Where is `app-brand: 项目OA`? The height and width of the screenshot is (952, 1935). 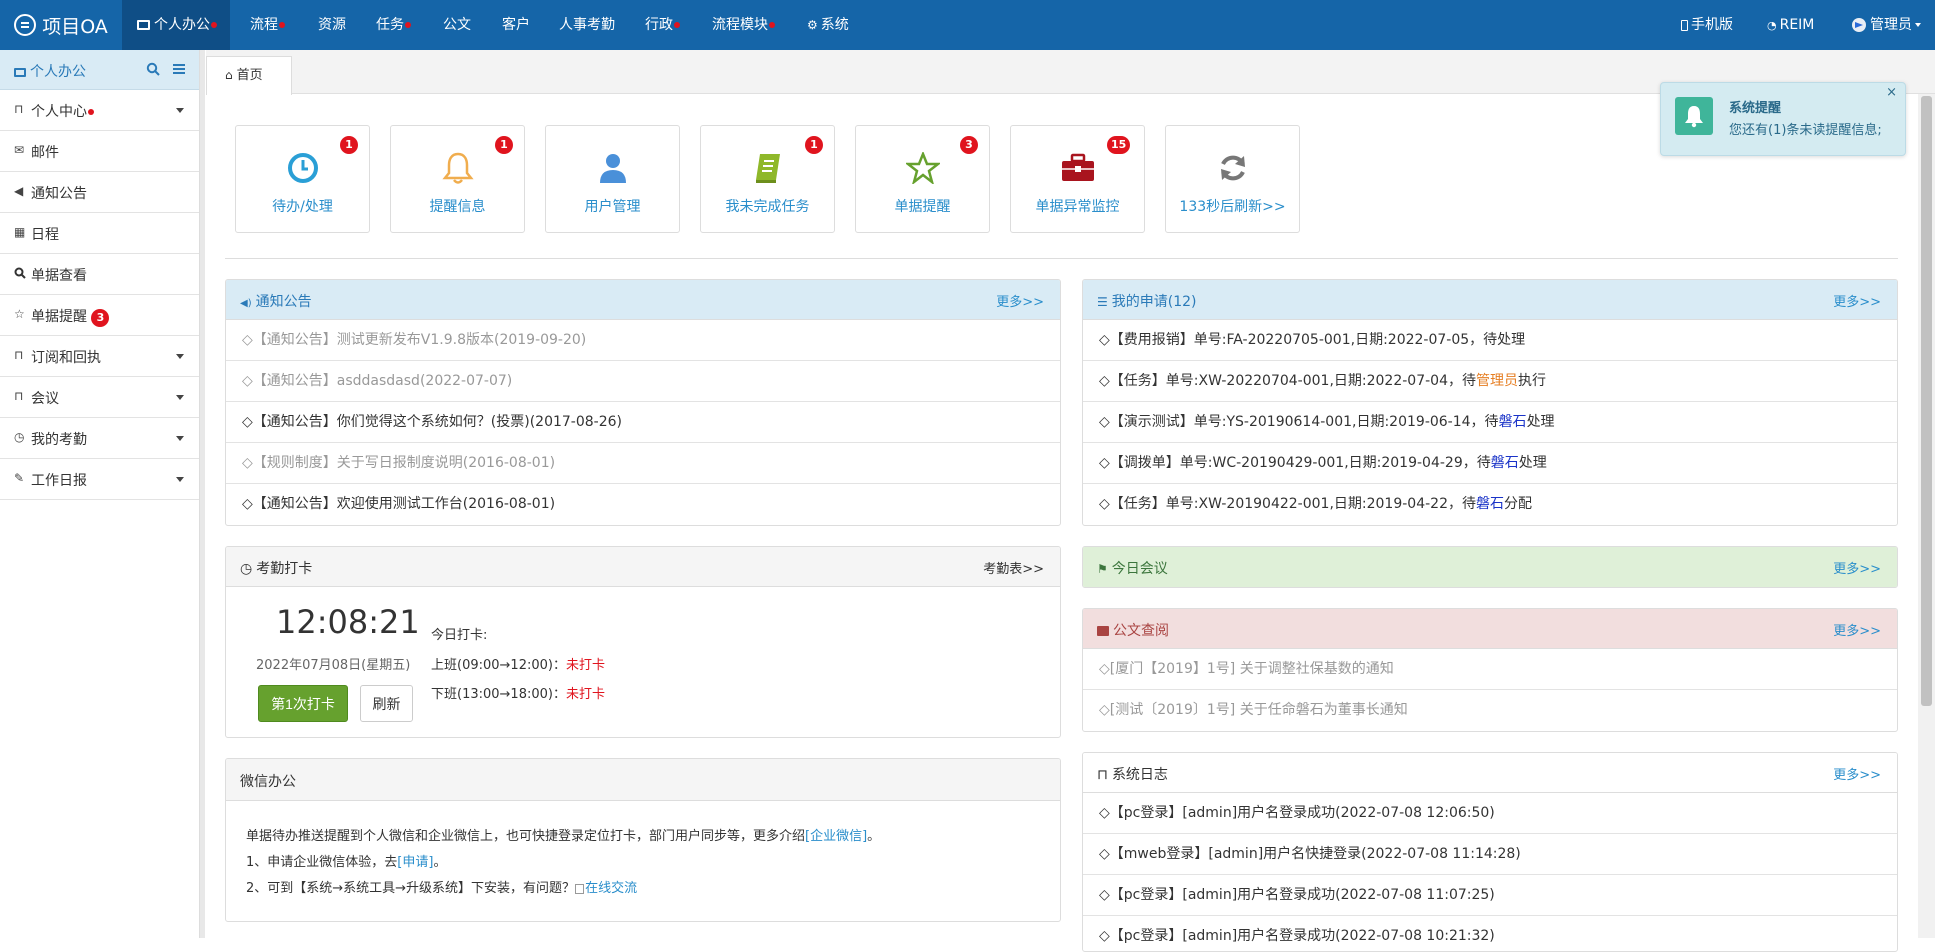
app-brand: 项目OA is located at coordinates (61, 25).